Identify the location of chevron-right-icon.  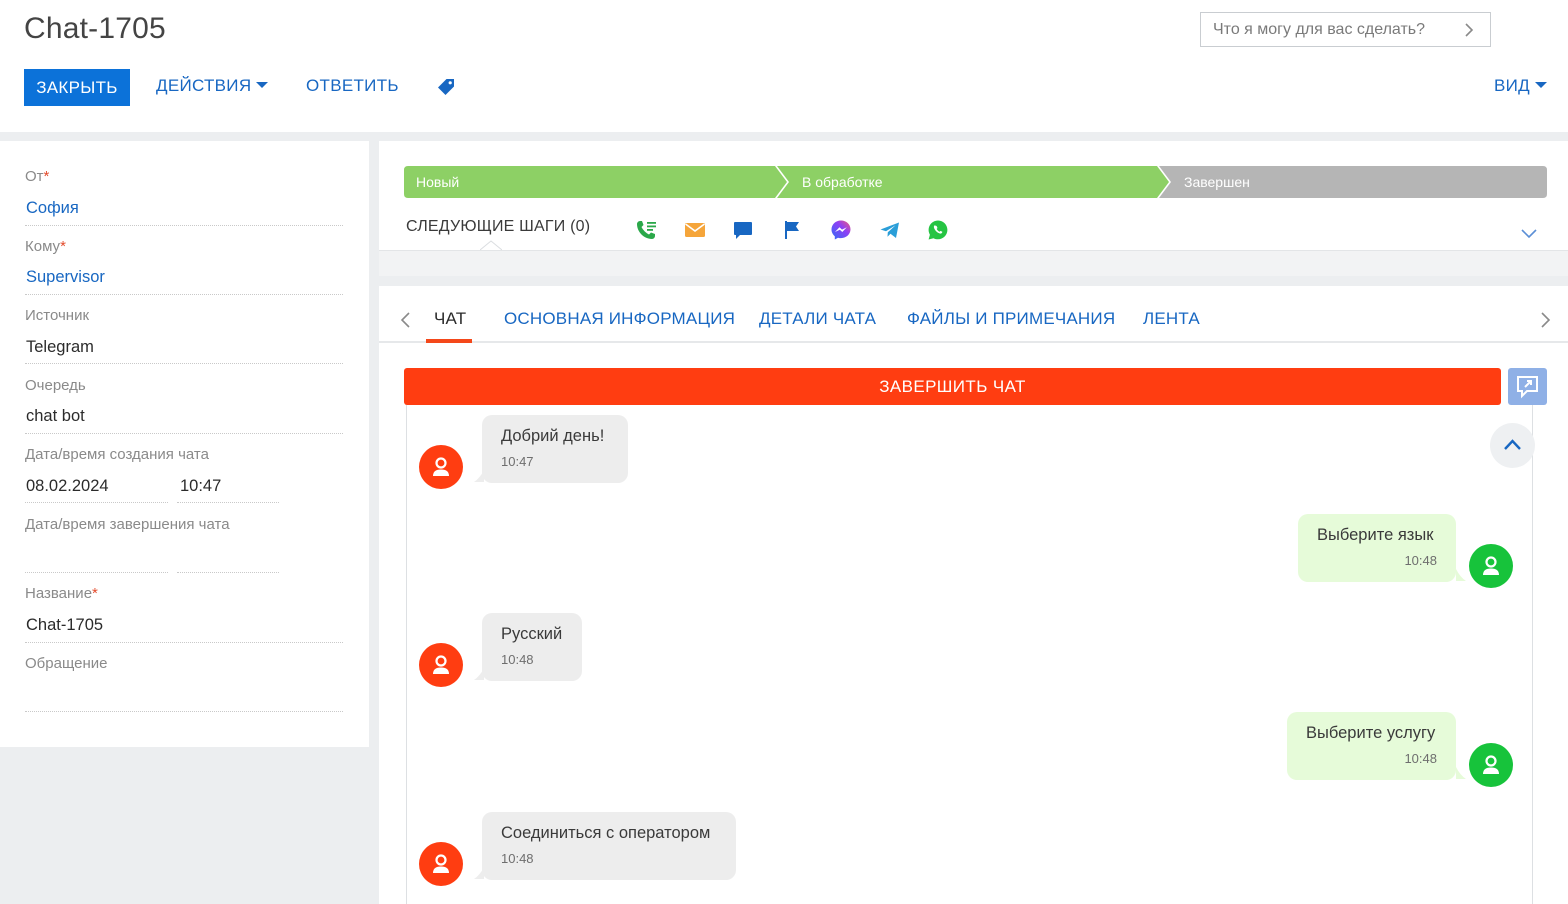
(1469, 30).